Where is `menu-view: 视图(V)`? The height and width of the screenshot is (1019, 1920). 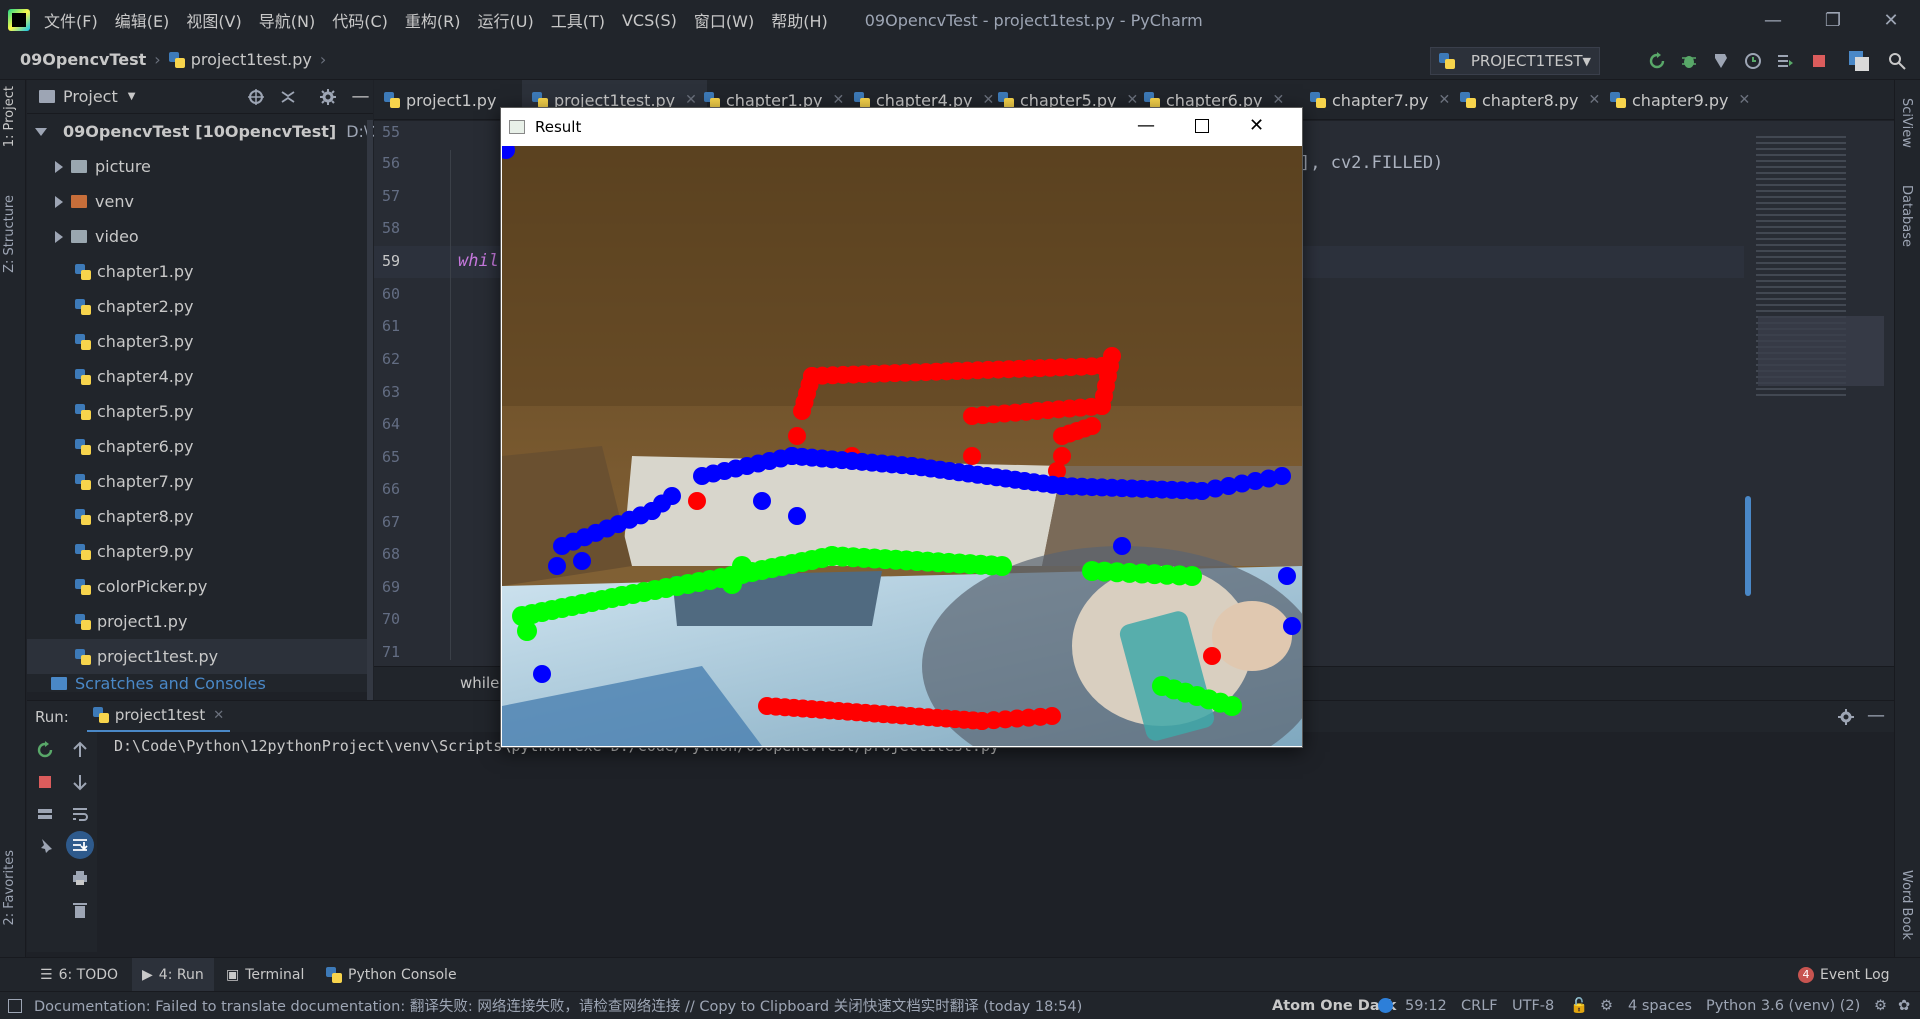 menu-view: 视图(V) is located at coordinates (213, 20).